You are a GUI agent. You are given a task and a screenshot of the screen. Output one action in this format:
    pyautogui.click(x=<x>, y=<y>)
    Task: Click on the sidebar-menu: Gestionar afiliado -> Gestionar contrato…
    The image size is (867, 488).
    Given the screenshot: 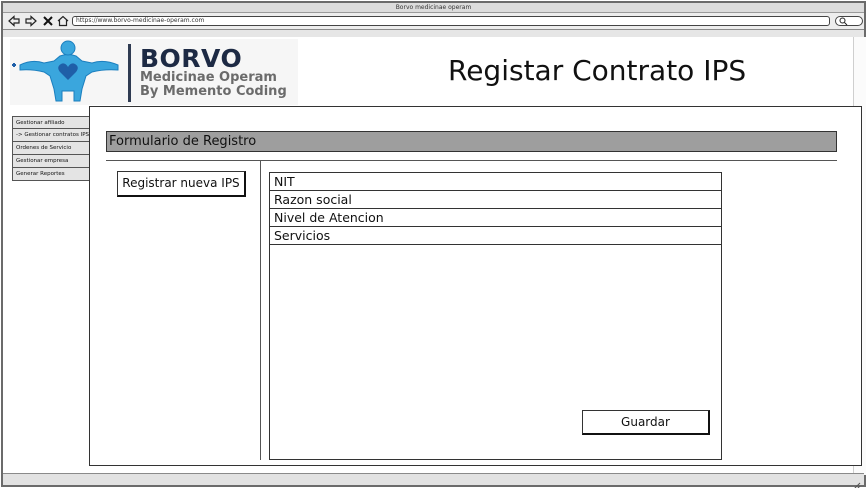 What is the action you would take?
    pyautogui.click(x=51, y=148)
    